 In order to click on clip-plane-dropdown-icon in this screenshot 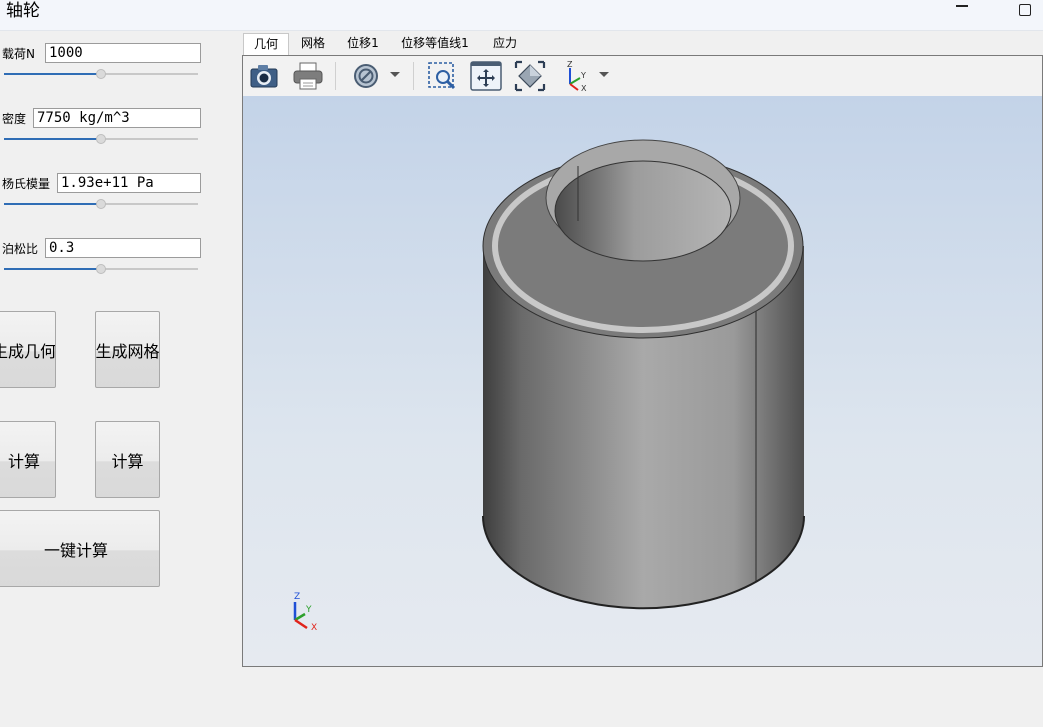, I will do `click(395, 74)`.